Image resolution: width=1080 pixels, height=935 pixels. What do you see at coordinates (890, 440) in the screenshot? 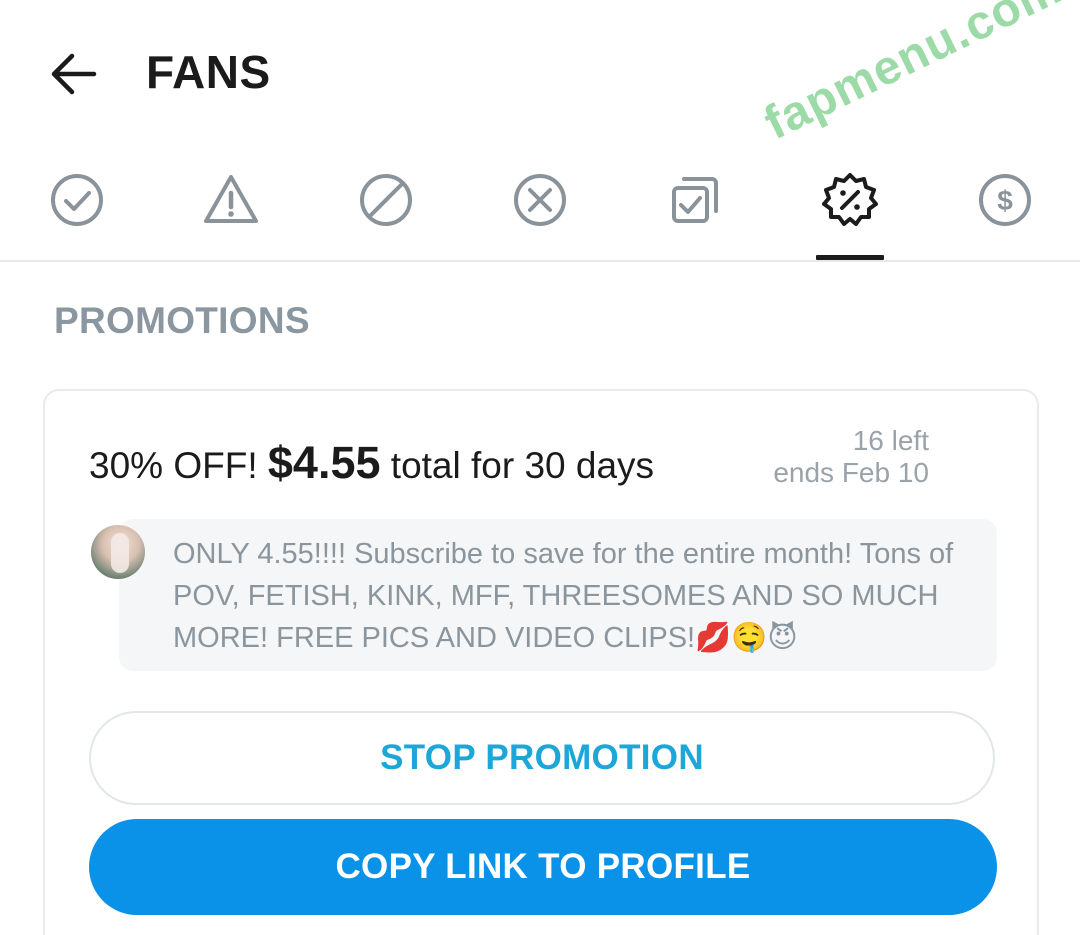
I see `remaining-count: 16 left` at bounding box center [890, 440].